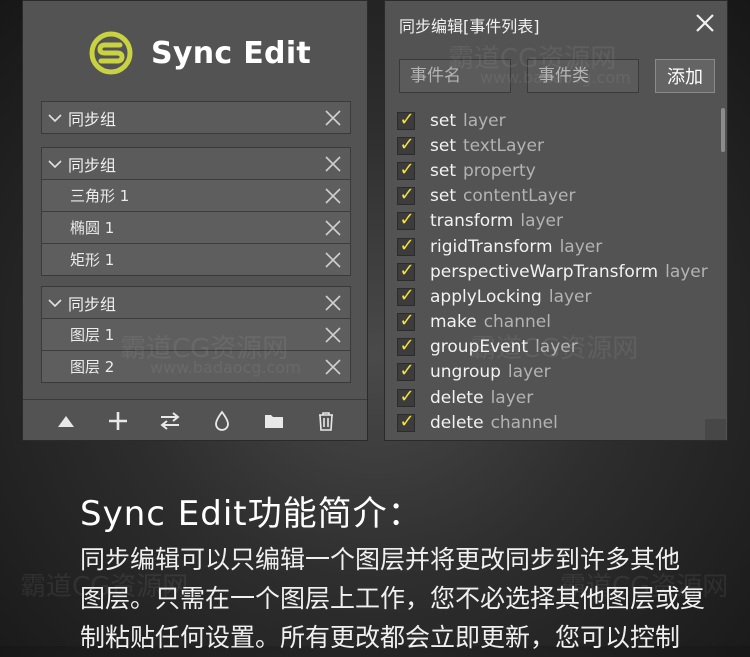 The width and height of the screenshot is (750, 657). I want to click on delete-button, so click(326, 421).